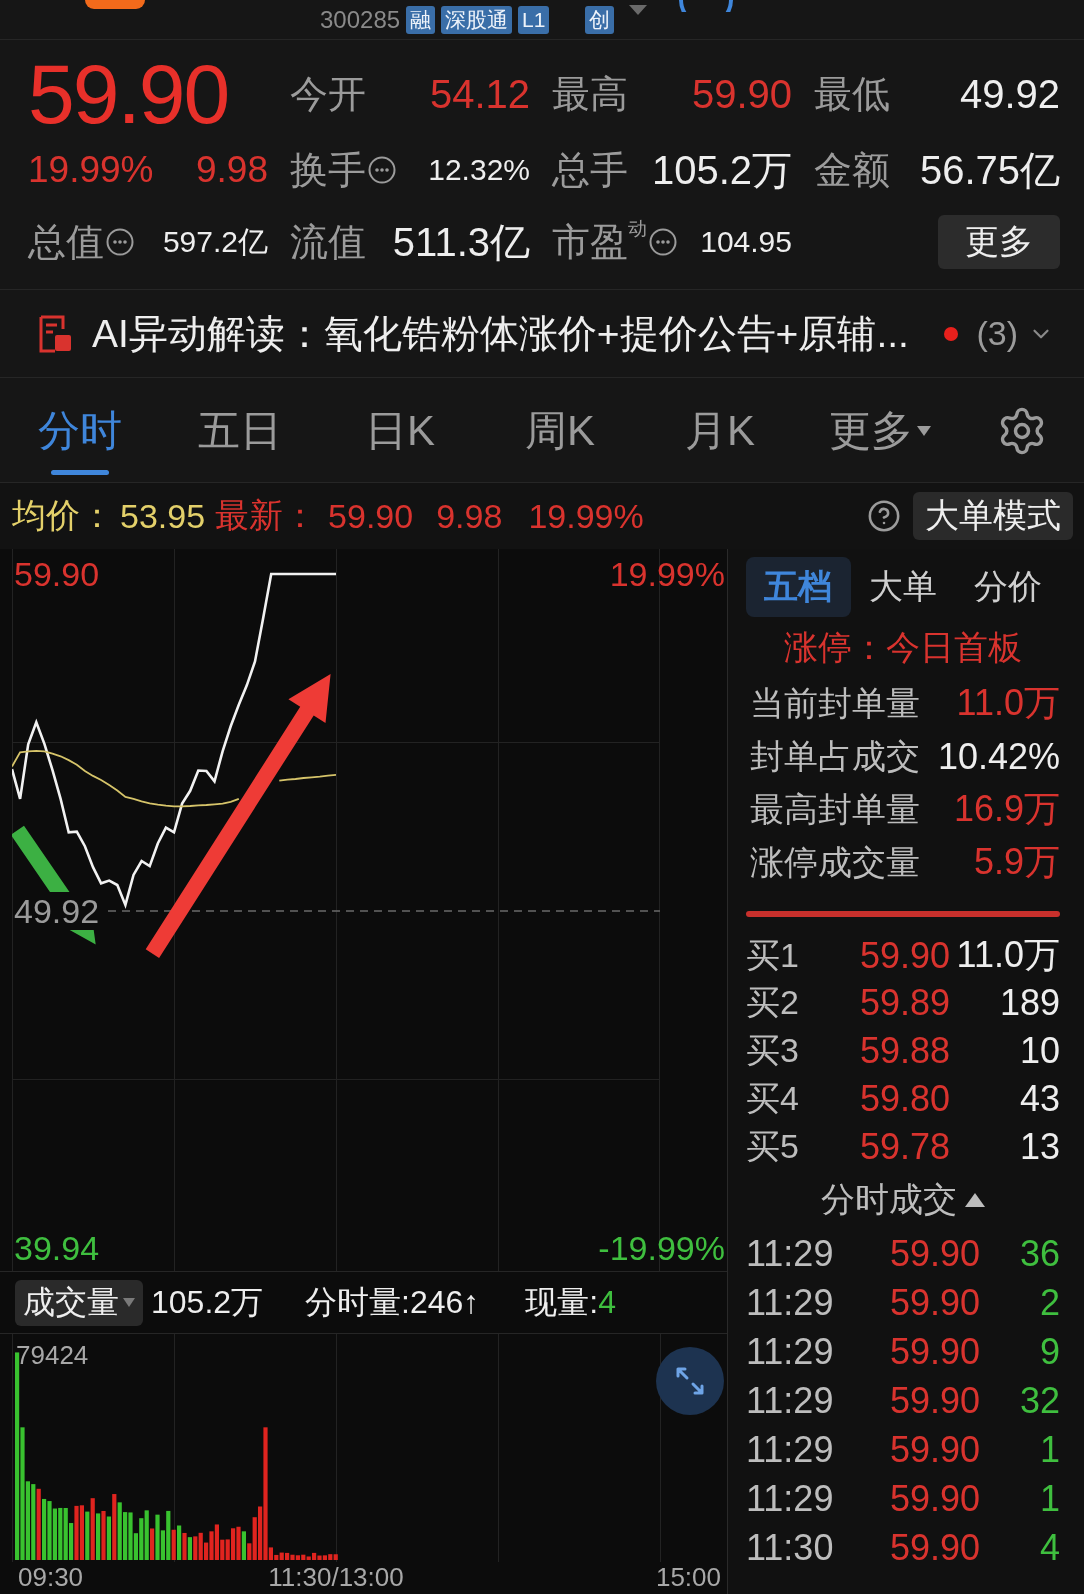 This screenshot has height=1594, width=1084. I want to click on percent-axis-label: -19.99%, so click(661, 1248).